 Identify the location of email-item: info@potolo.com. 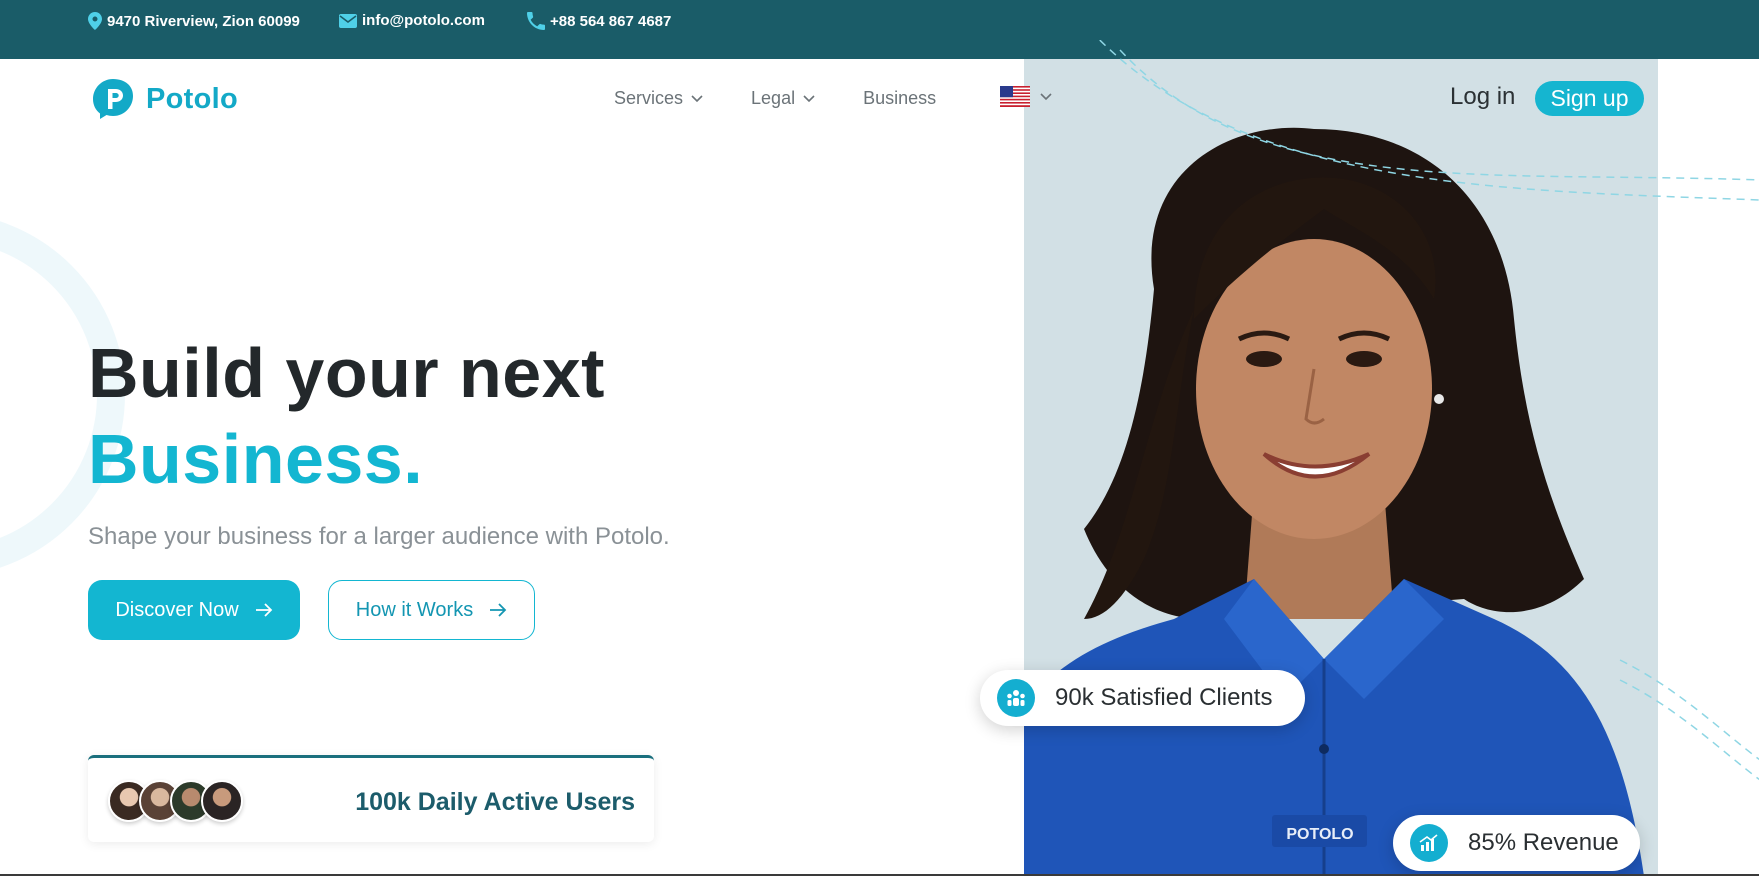
(412, 20).